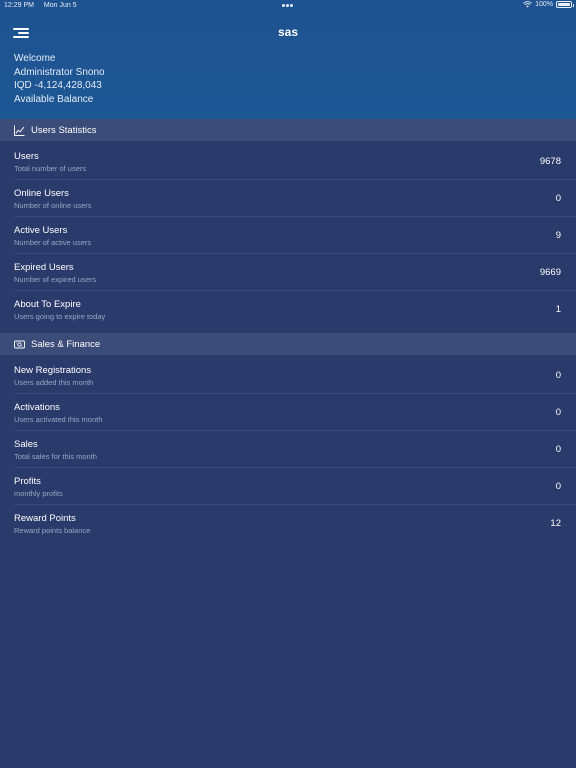  I want to click on wifi-icon, so click(527, 4).